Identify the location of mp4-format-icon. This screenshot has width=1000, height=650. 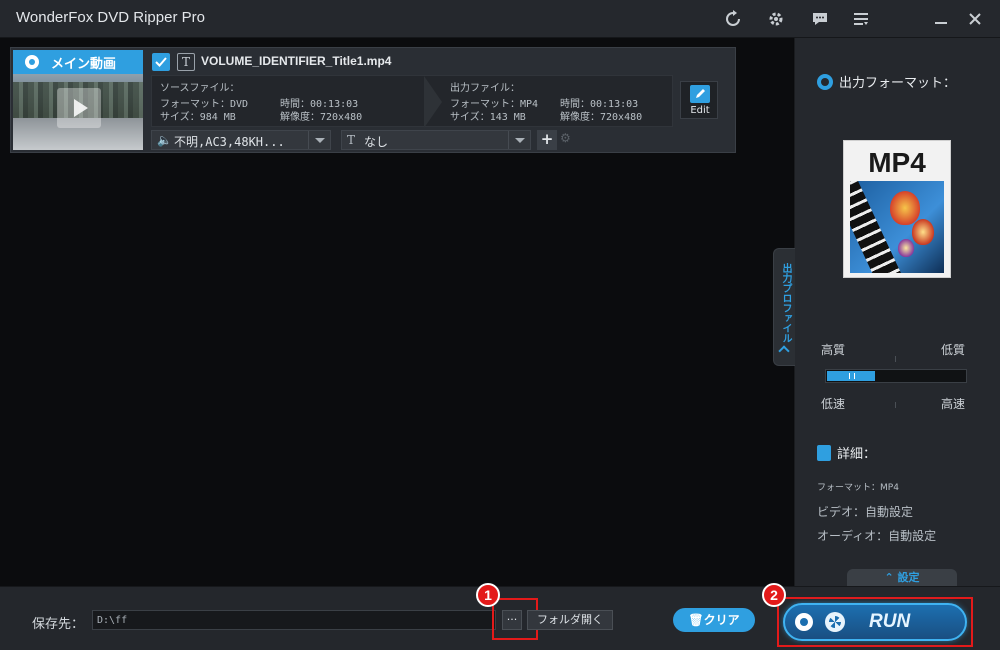
(897, 227).